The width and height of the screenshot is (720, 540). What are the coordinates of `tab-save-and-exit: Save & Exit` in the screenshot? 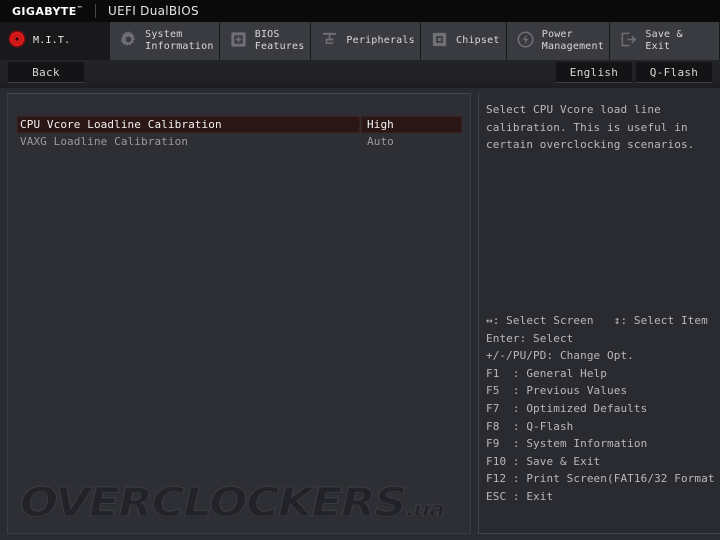 It's located at (665, 41).